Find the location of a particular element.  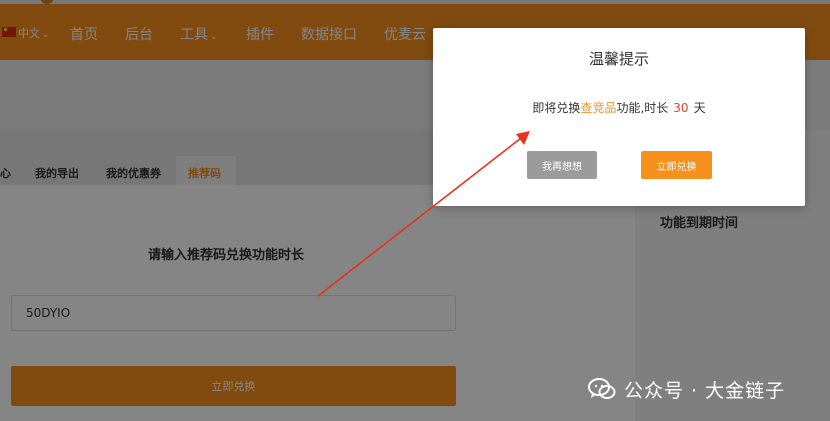

wechat-watermark: 公众号 · 大金链子 is located at coordinates (686, 389).